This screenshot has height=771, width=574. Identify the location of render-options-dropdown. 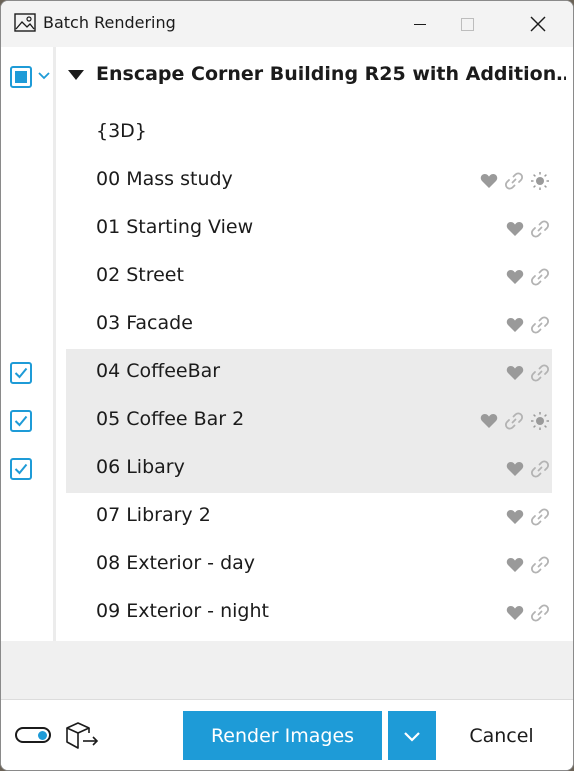
(412, 735).